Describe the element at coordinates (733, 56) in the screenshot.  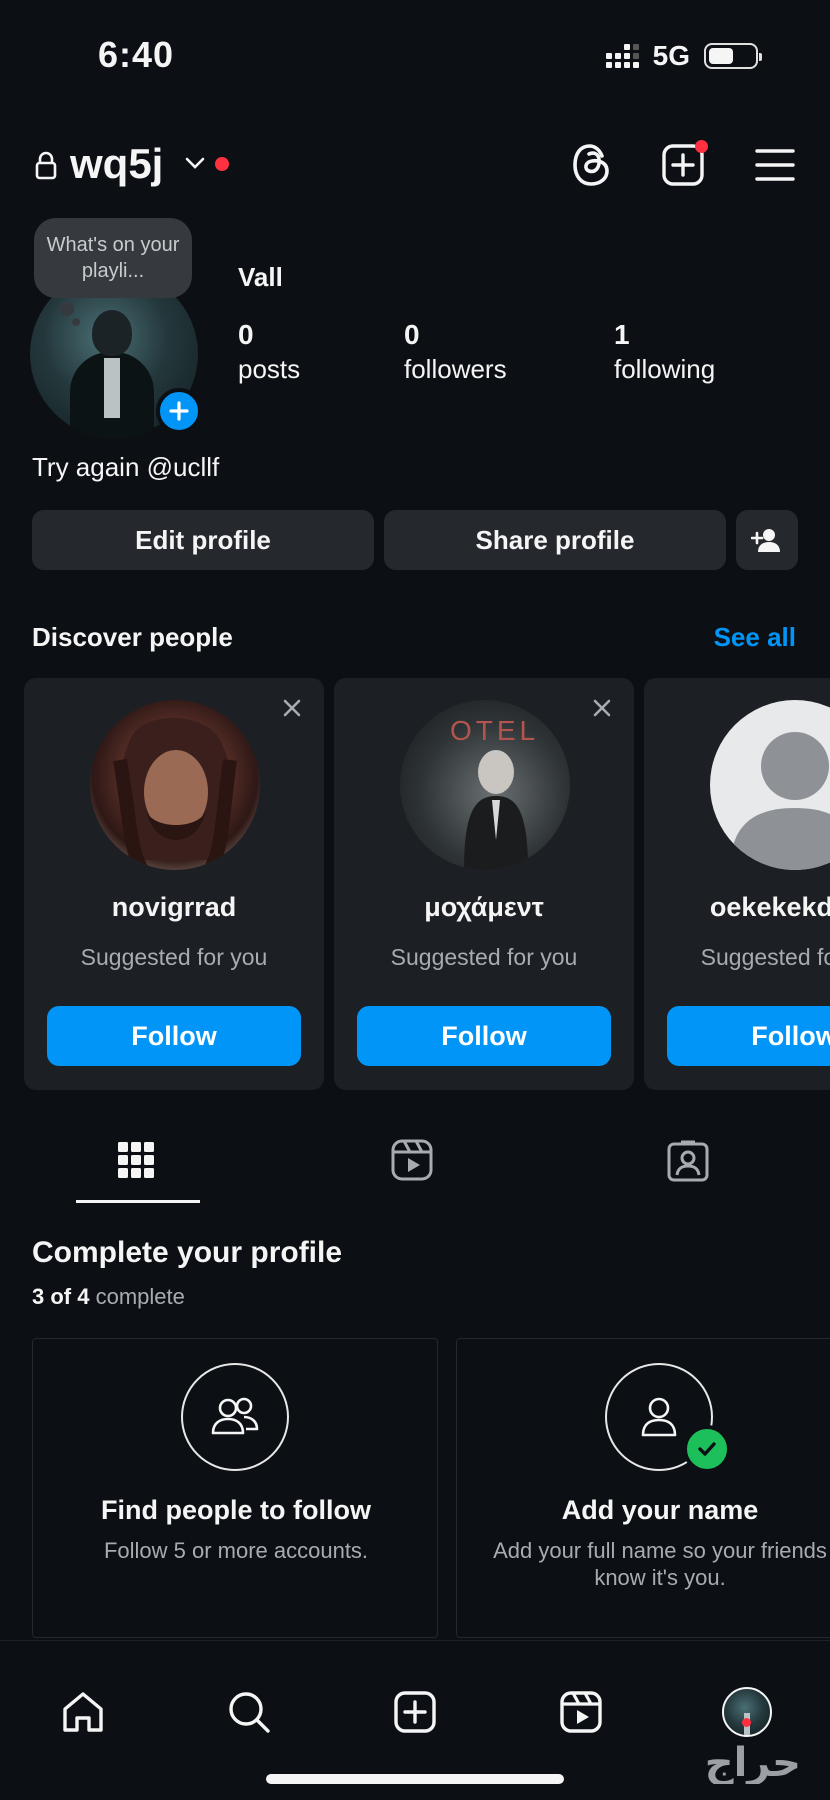
I see `battery-icon` at that location.